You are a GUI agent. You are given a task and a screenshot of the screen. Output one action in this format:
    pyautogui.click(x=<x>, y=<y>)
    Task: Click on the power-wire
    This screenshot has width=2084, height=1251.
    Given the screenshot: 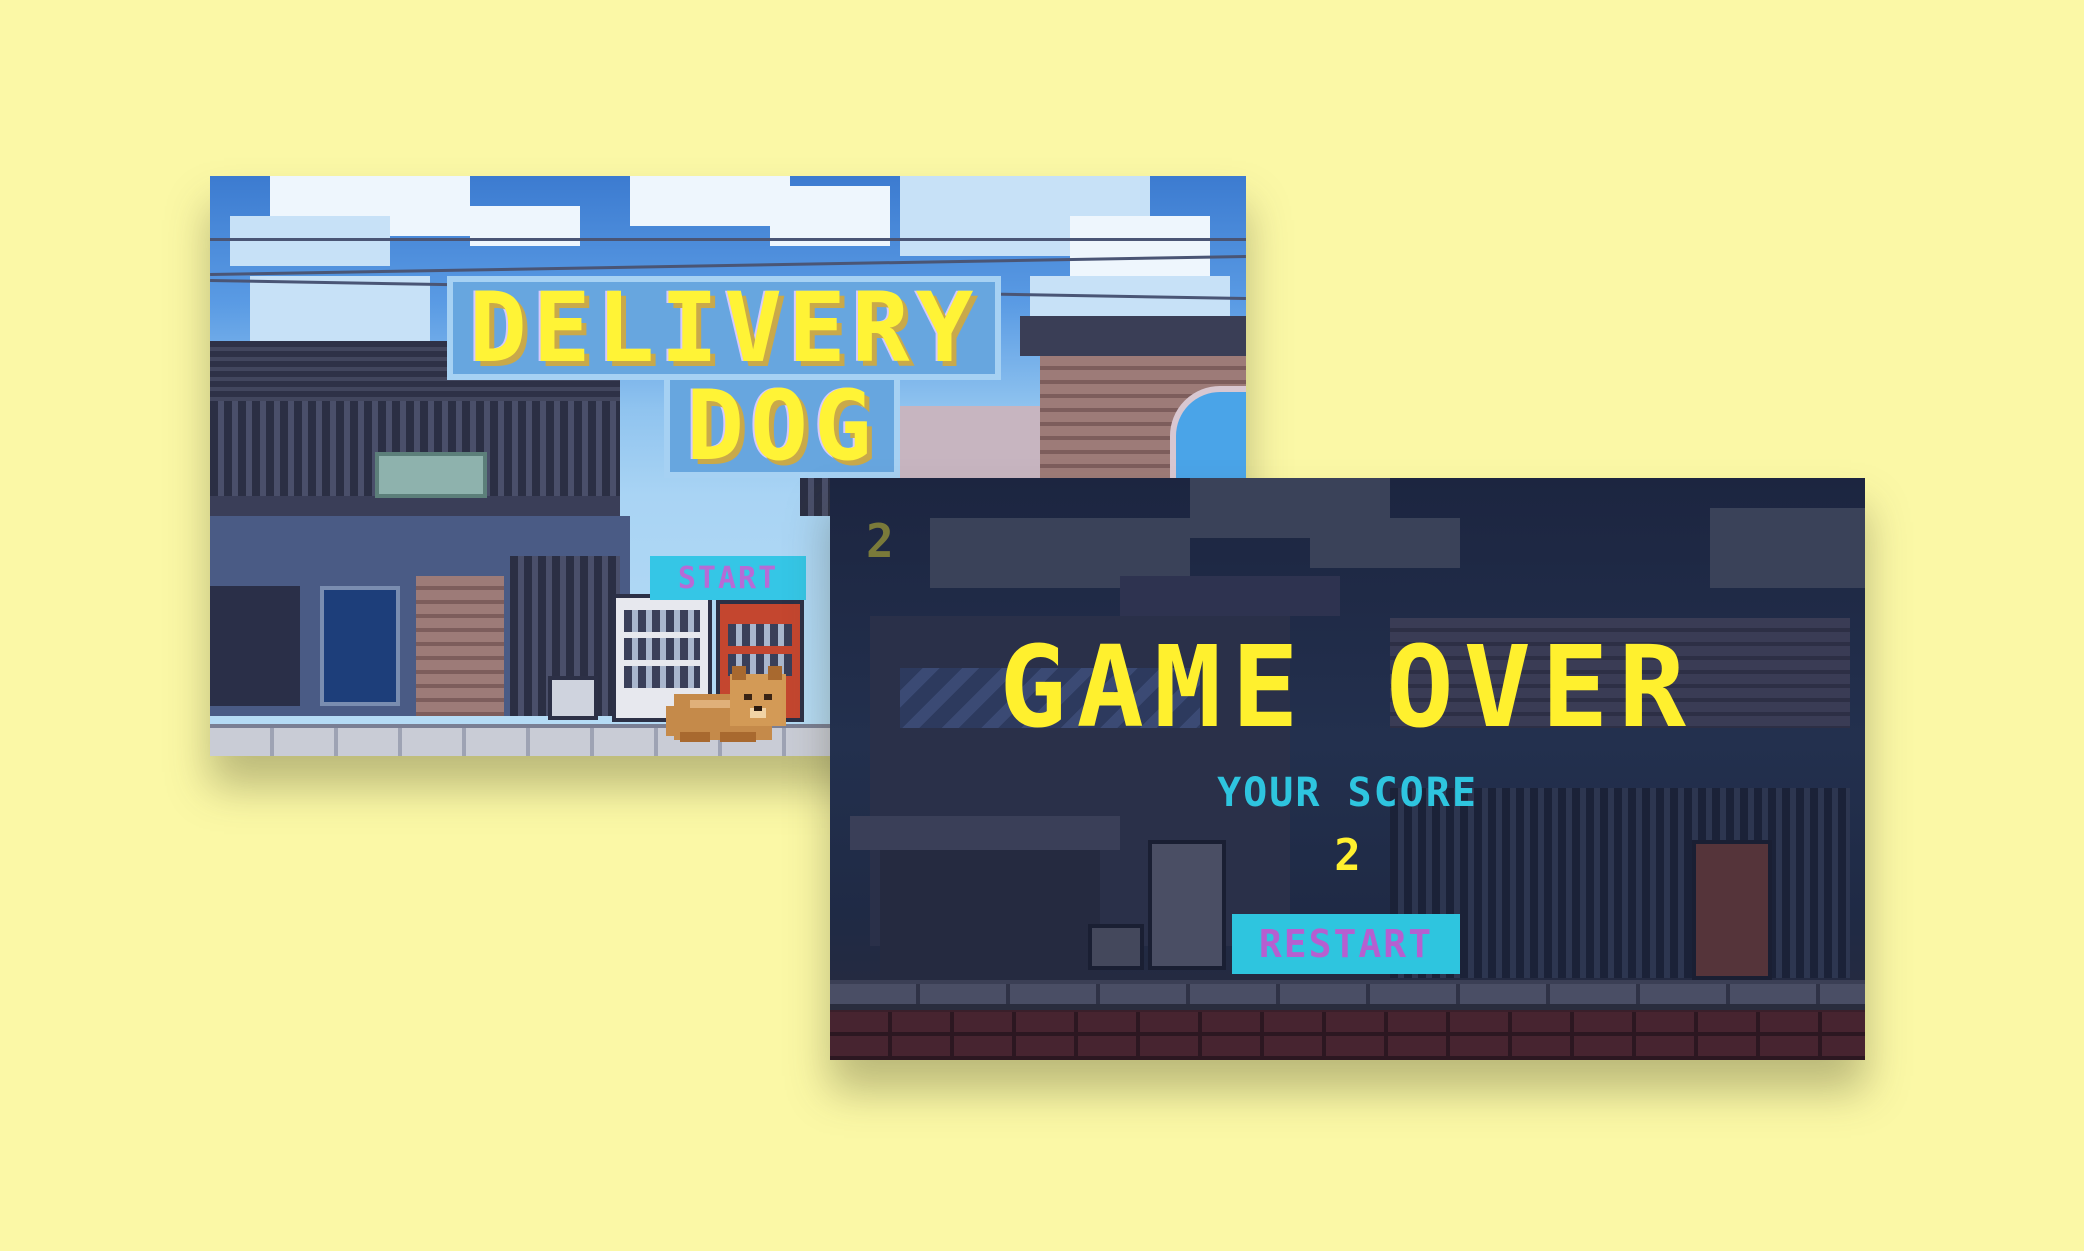 What is the action you would take?
    pyautogui.click(x=728, y=239)
    